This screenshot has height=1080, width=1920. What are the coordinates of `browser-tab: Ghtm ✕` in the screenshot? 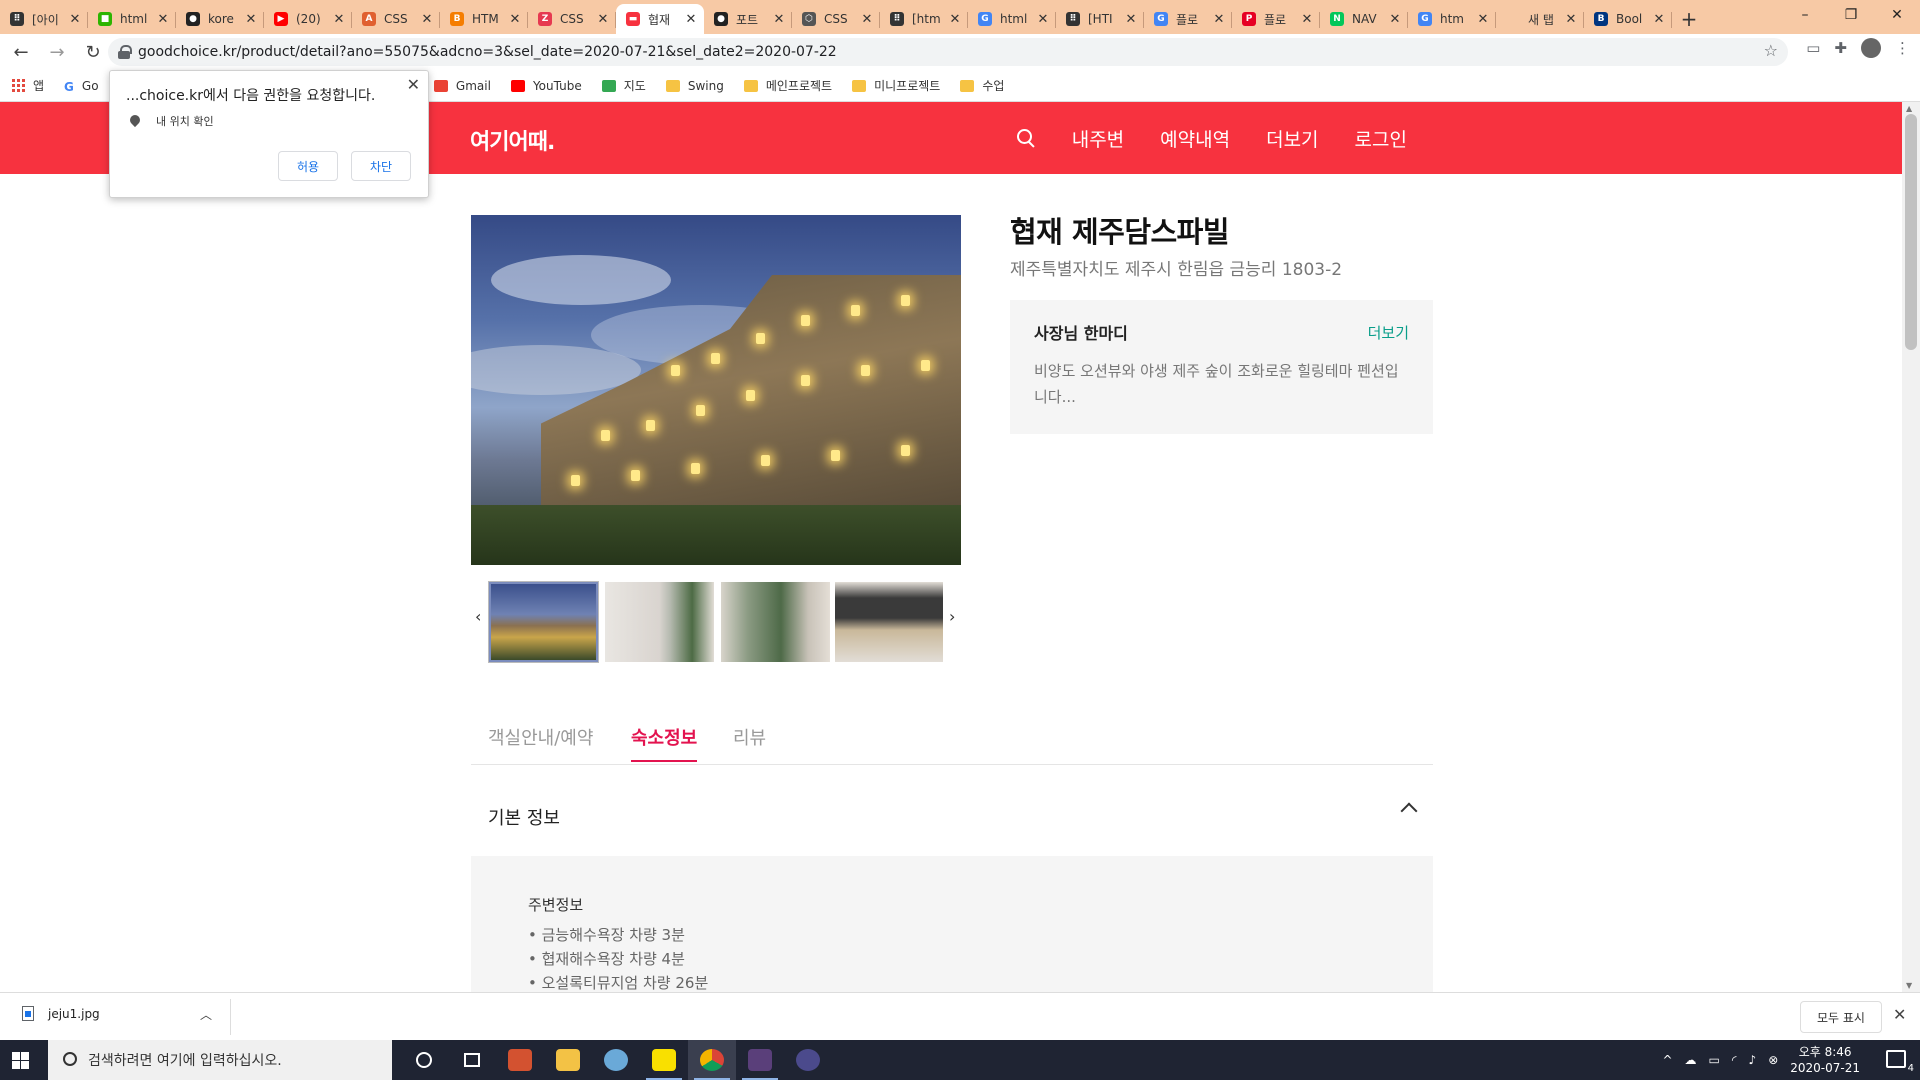 It's located at (1452, 19).